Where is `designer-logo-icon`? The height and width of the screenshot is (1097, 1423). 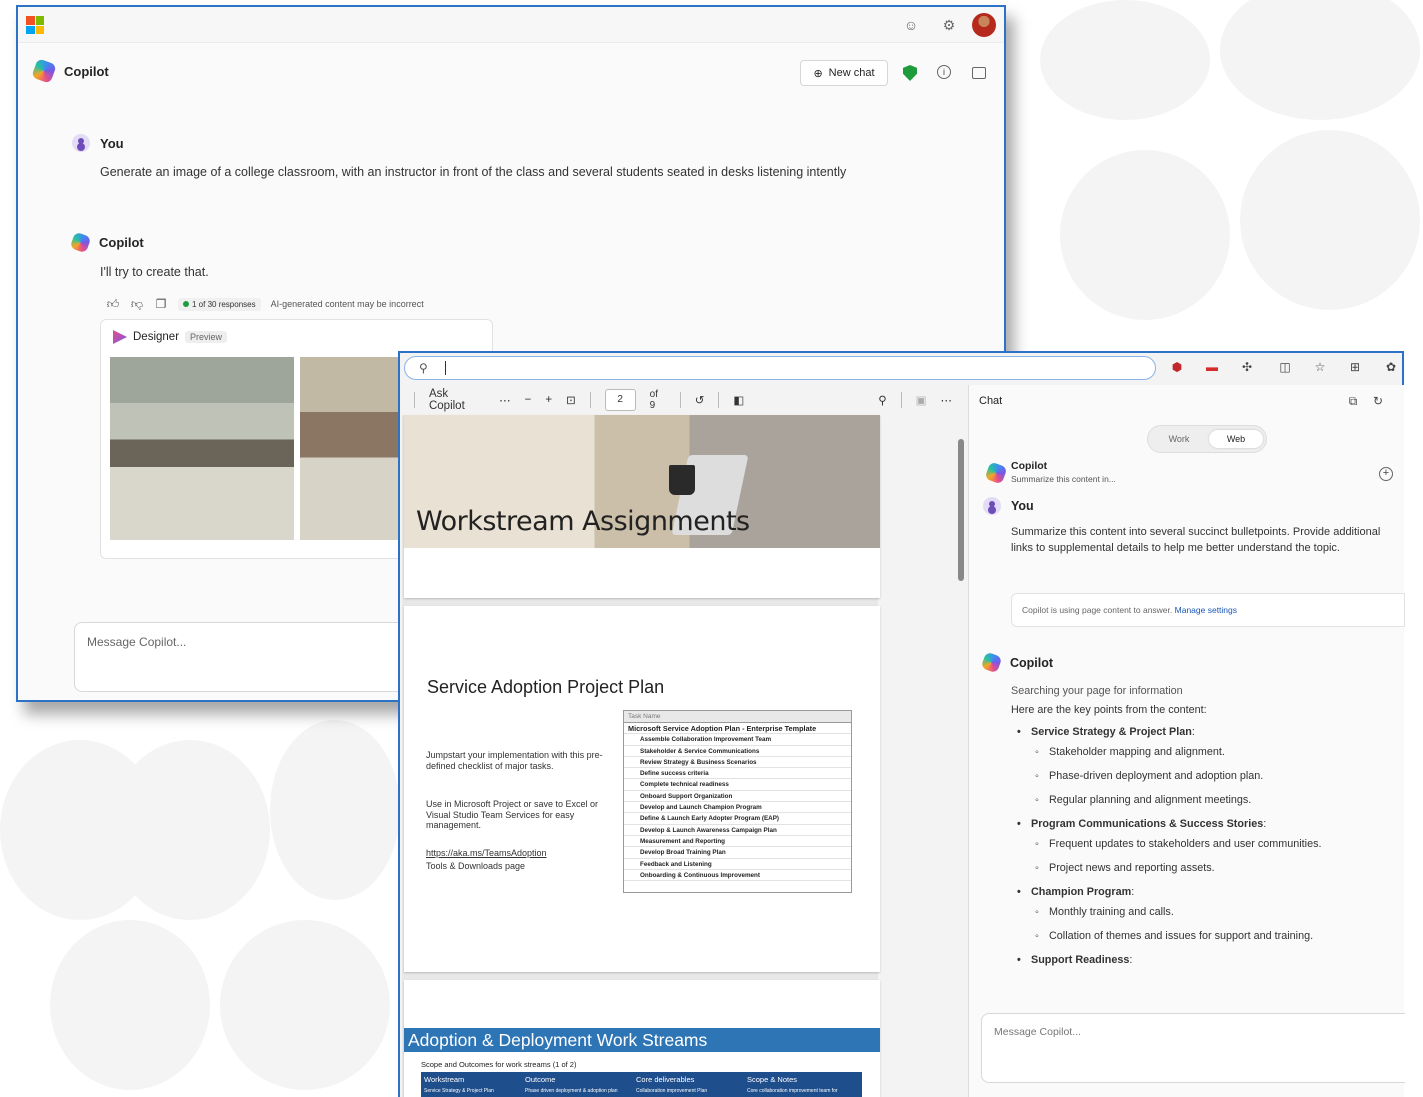
designer-logo-icon is located at coordinates (120, 337).